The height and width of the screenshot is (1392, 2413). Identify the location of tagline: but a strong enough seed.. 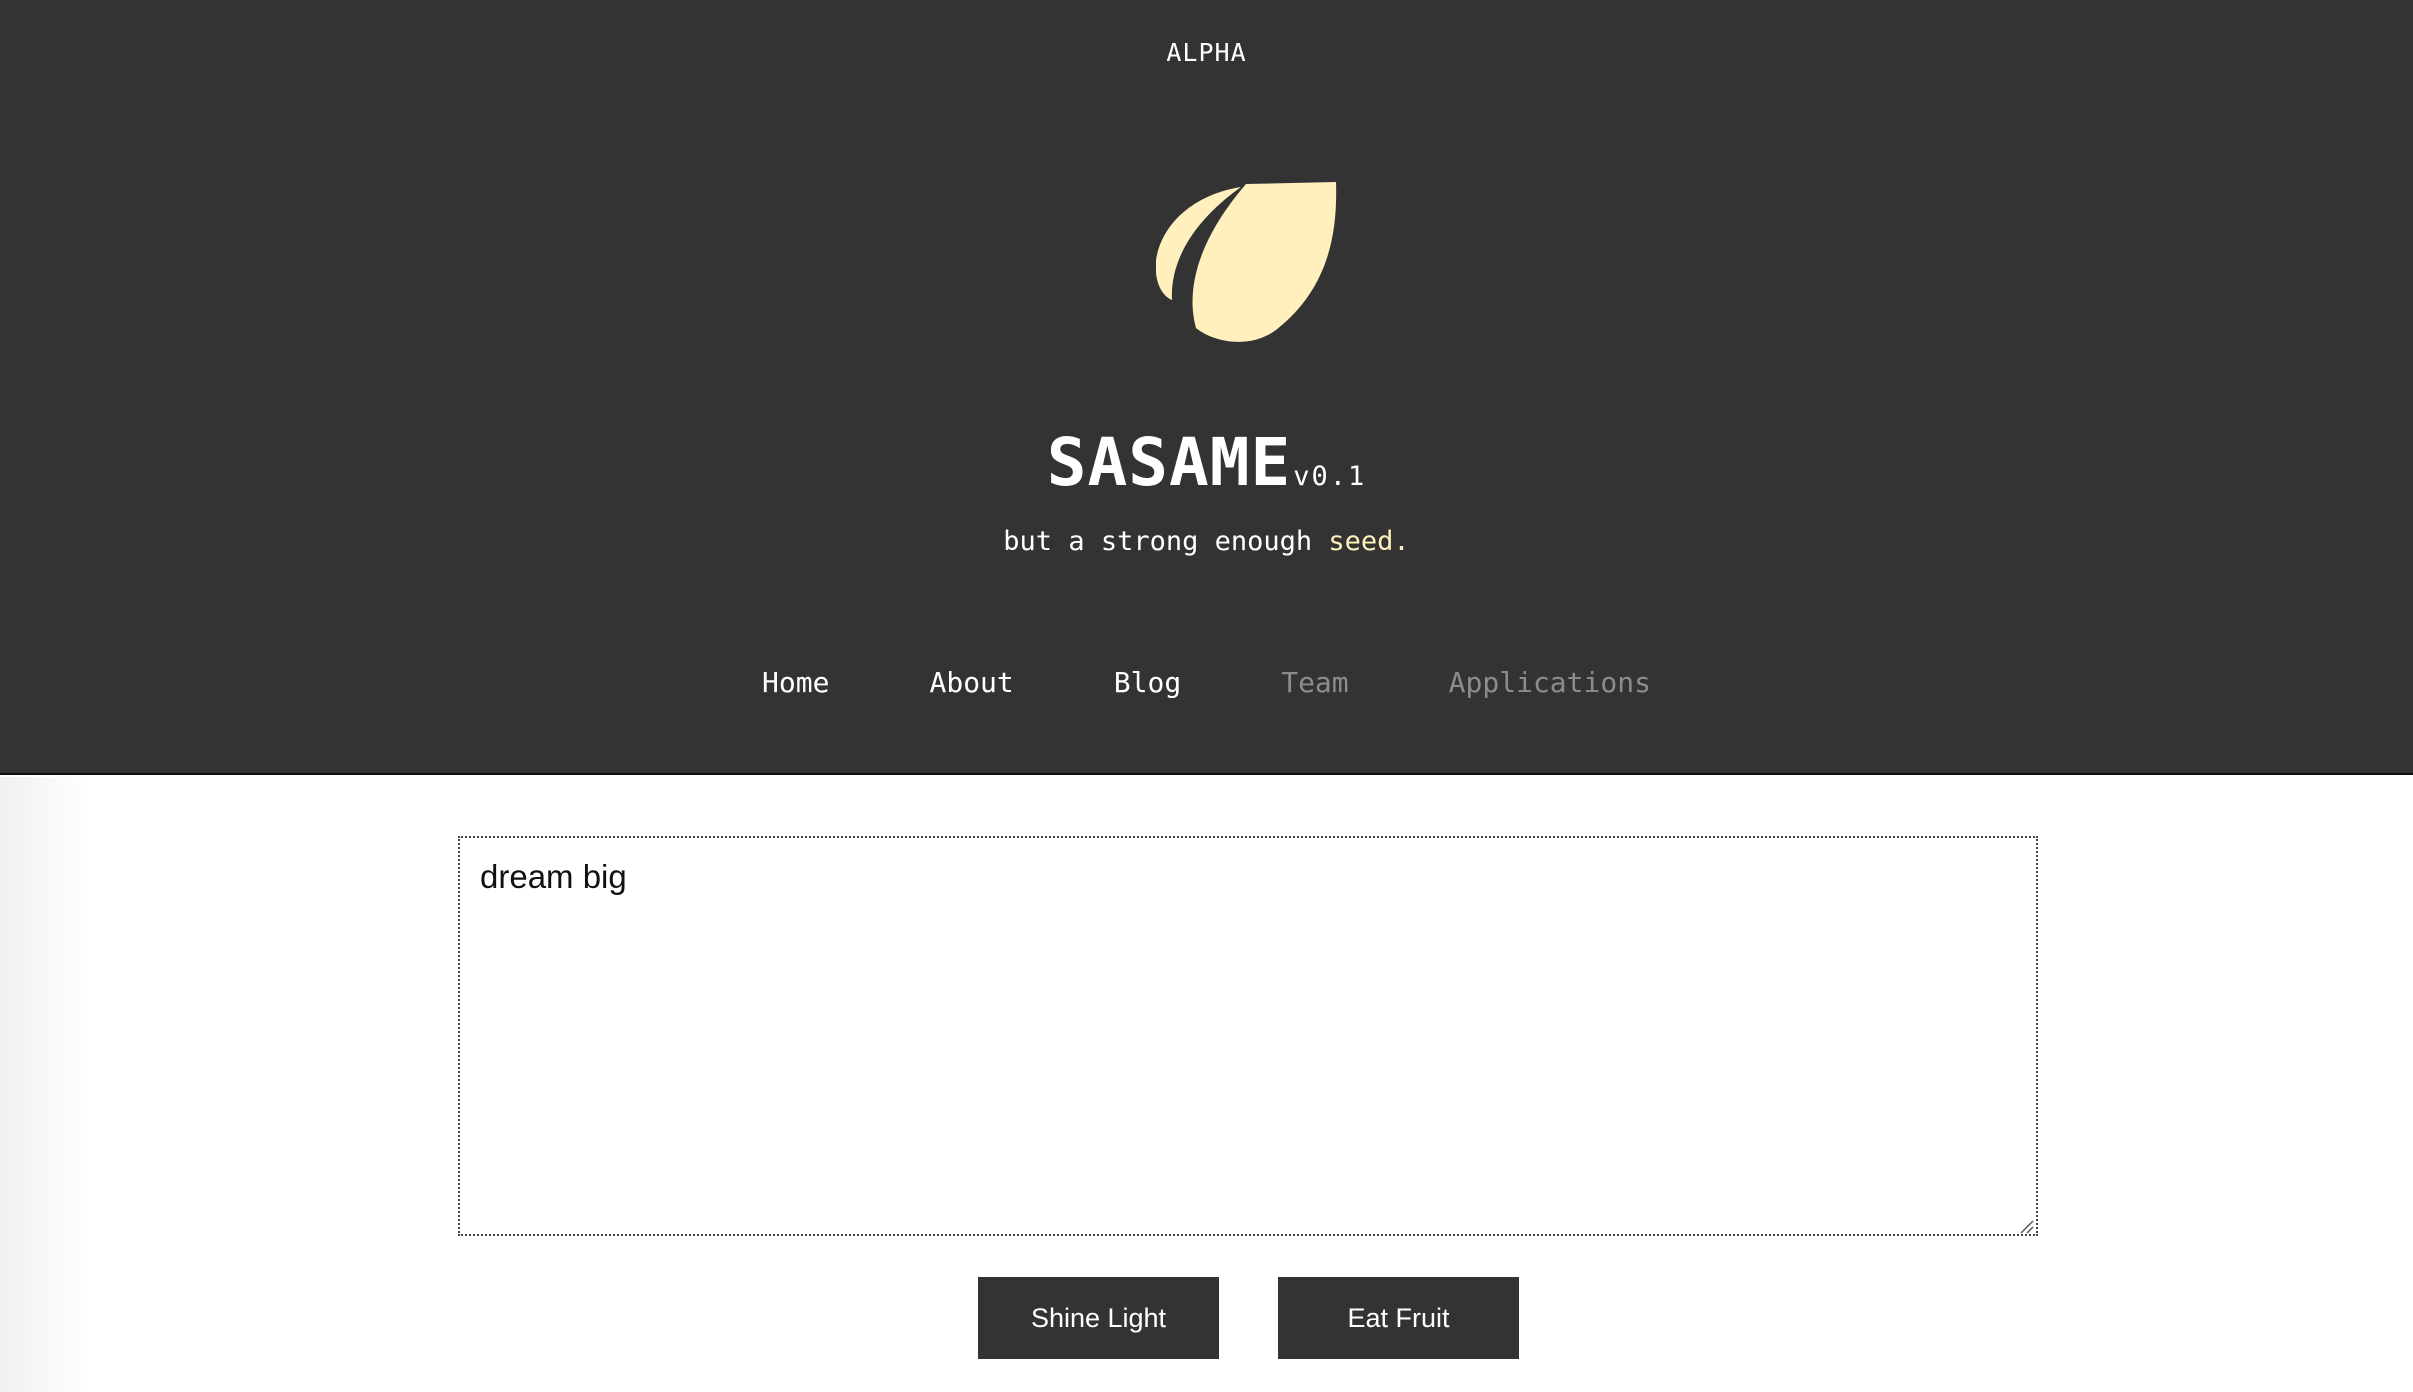
(1206, 541).